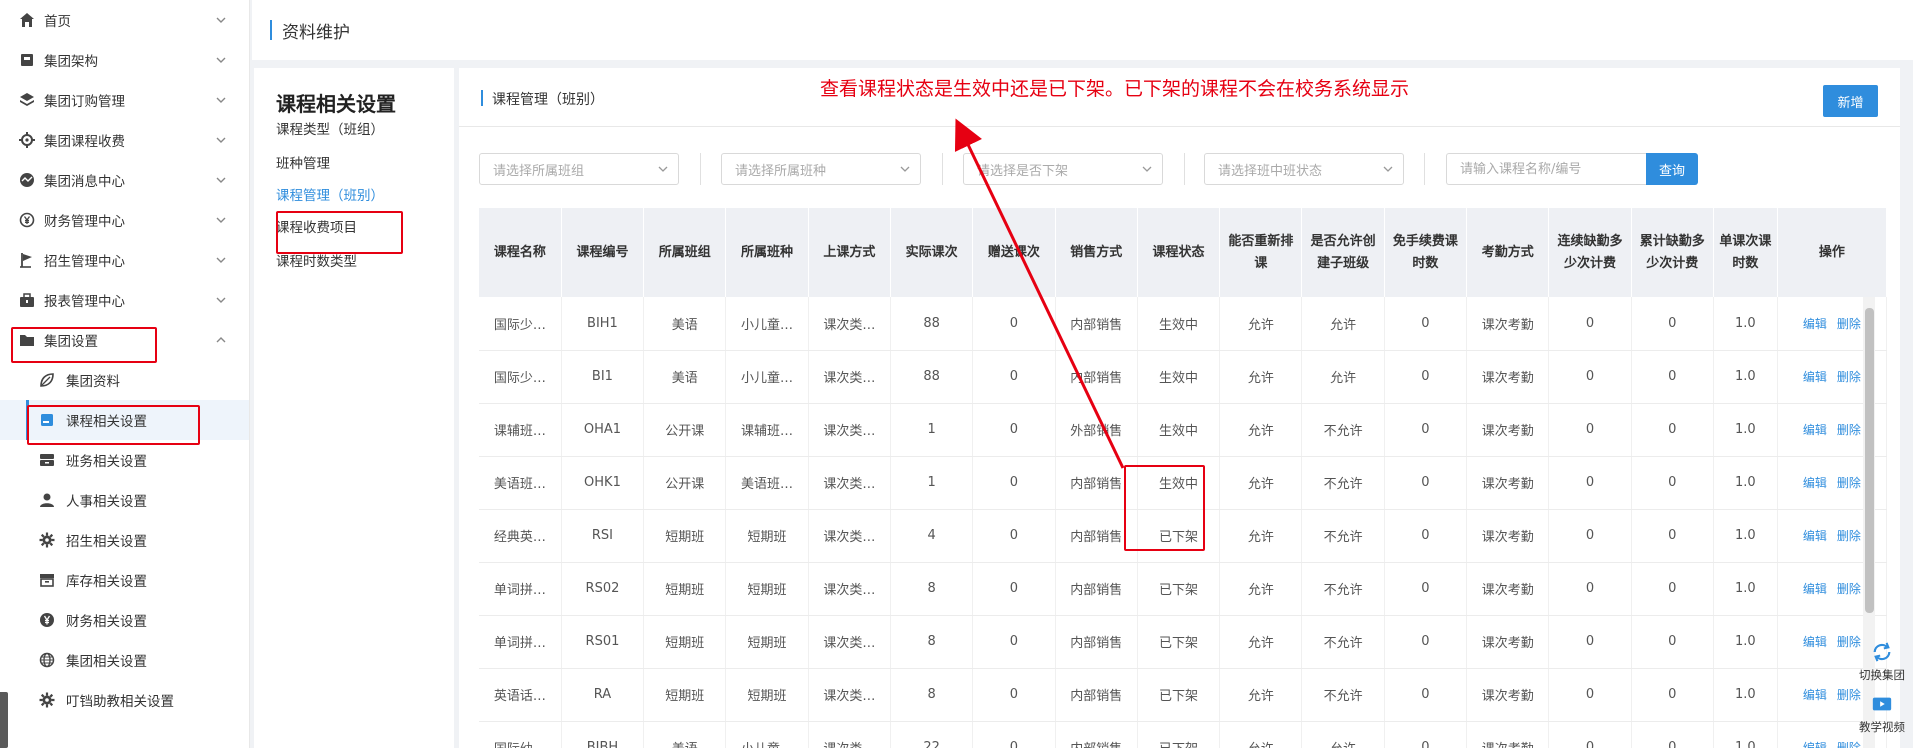 This screenshot has height=748, width=1913. What do you see at coordinates (1261, 377) in the screenshot?
I see `table-cell: 允许` at bounding box center [1261, 377].